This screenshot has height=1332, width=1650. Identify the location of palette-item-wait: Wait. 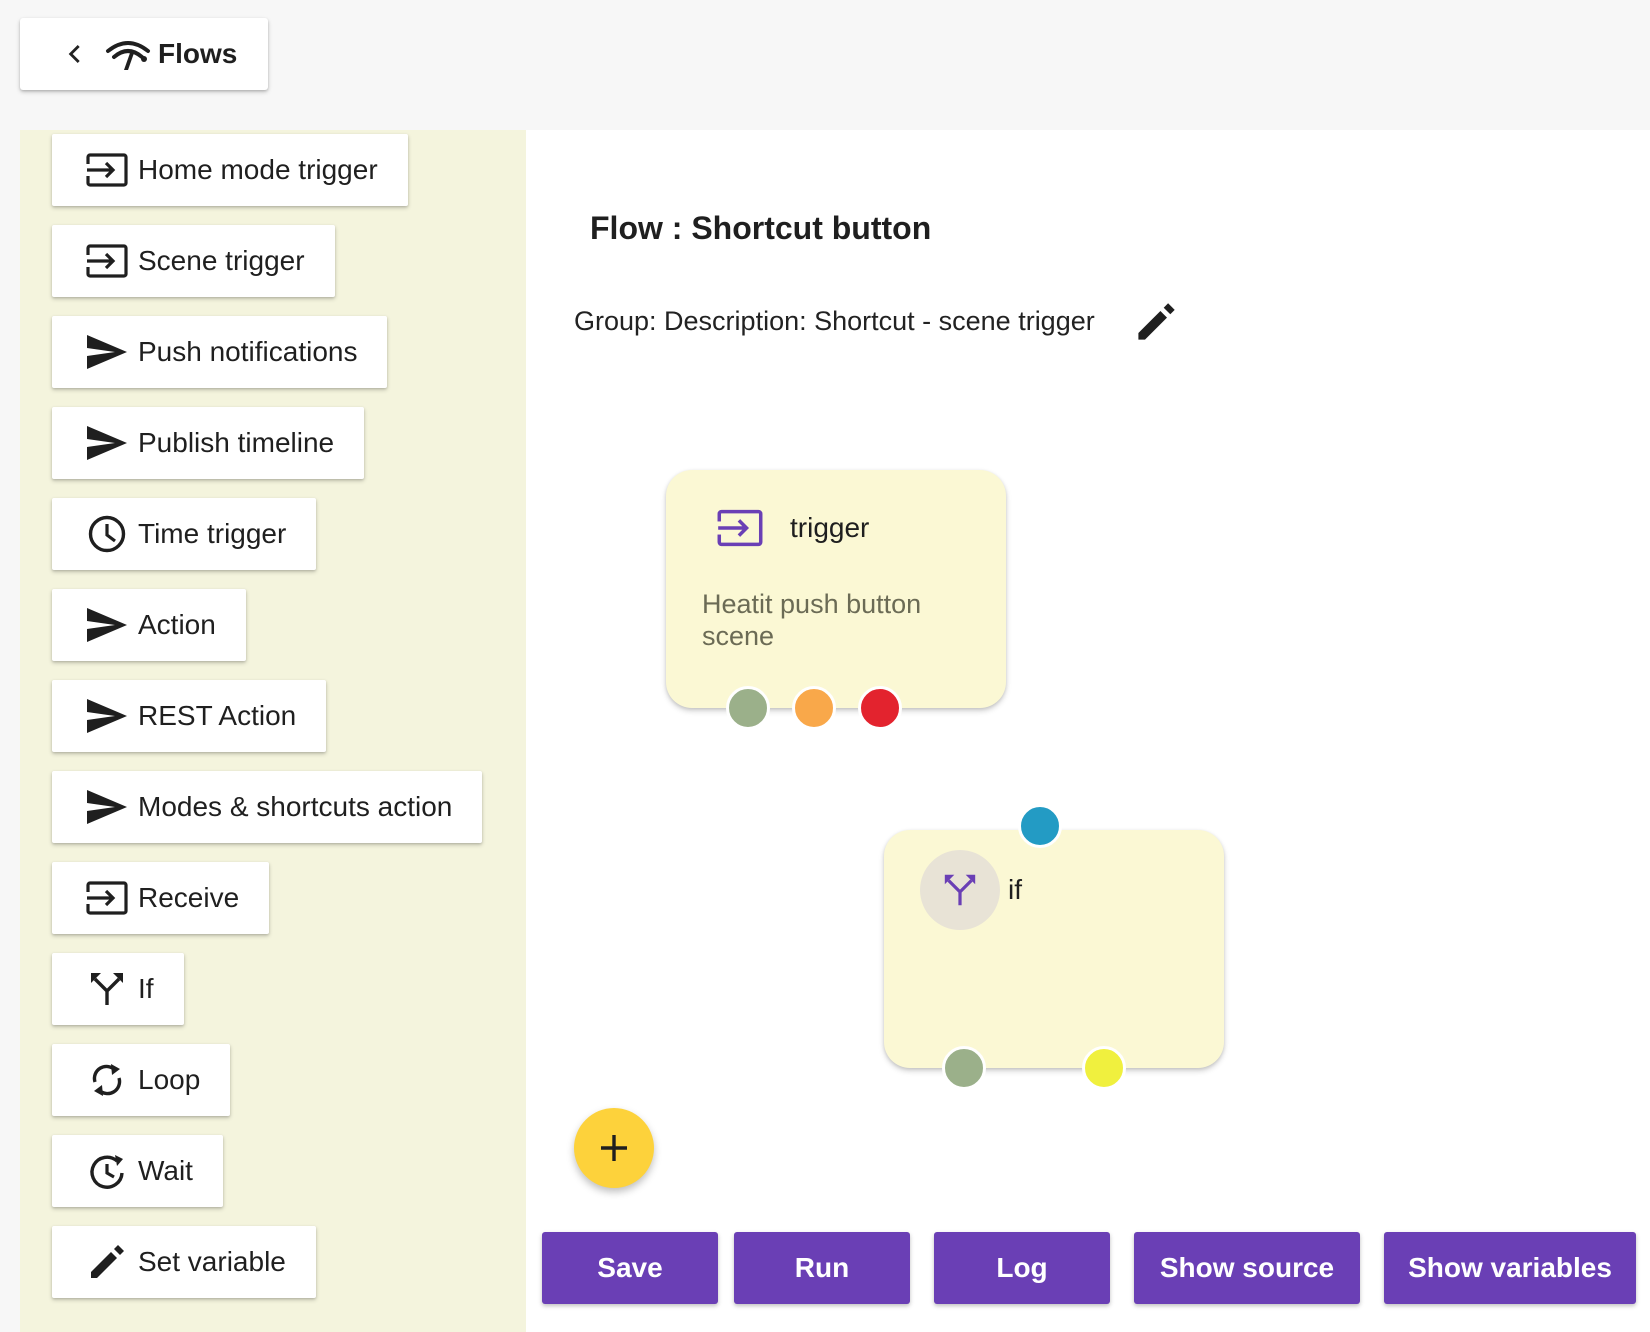
(137, 1171).